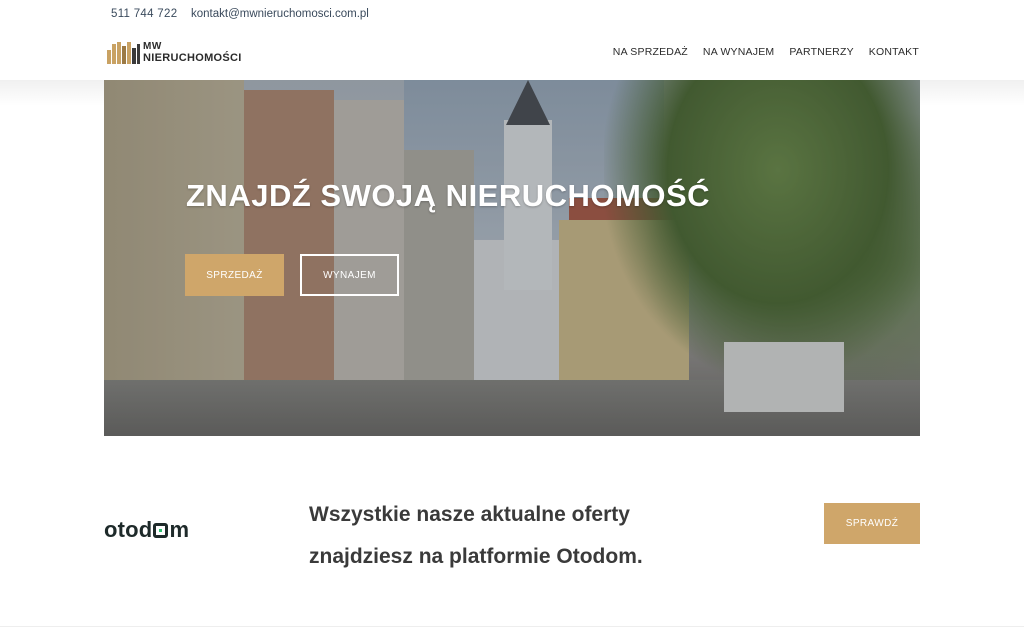 This screenshot has width=1024, height=640. I want to click on email-link: kontakt@mwnieruchomosci.com.pl, so click(280, 14).